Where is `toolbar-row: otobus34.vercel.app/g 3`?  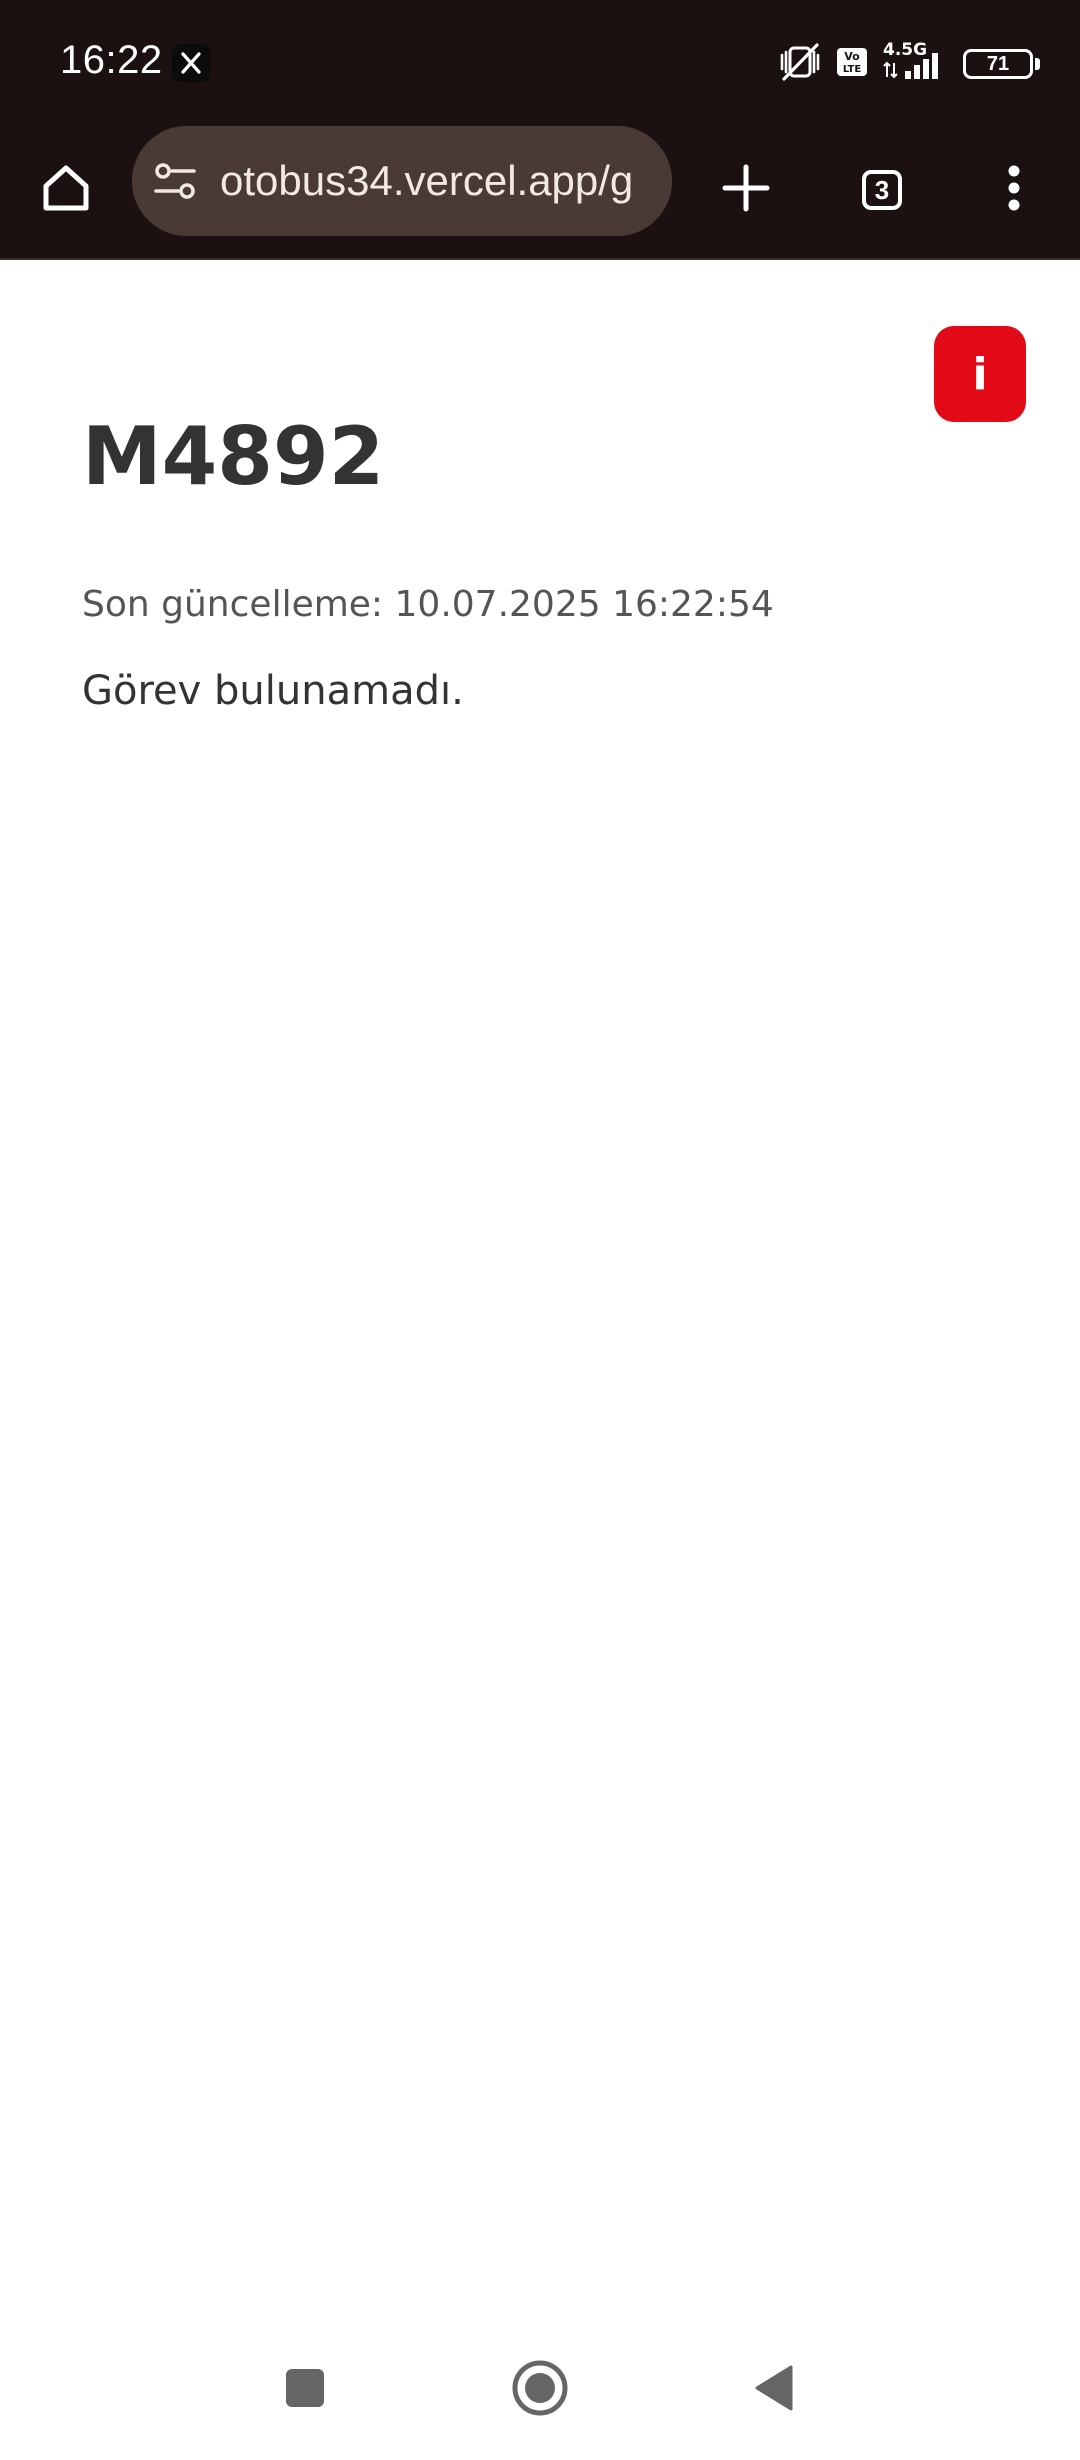
toolbar-row: otobus34.vercel.app/g 3 is located at coordinates (540, 193).